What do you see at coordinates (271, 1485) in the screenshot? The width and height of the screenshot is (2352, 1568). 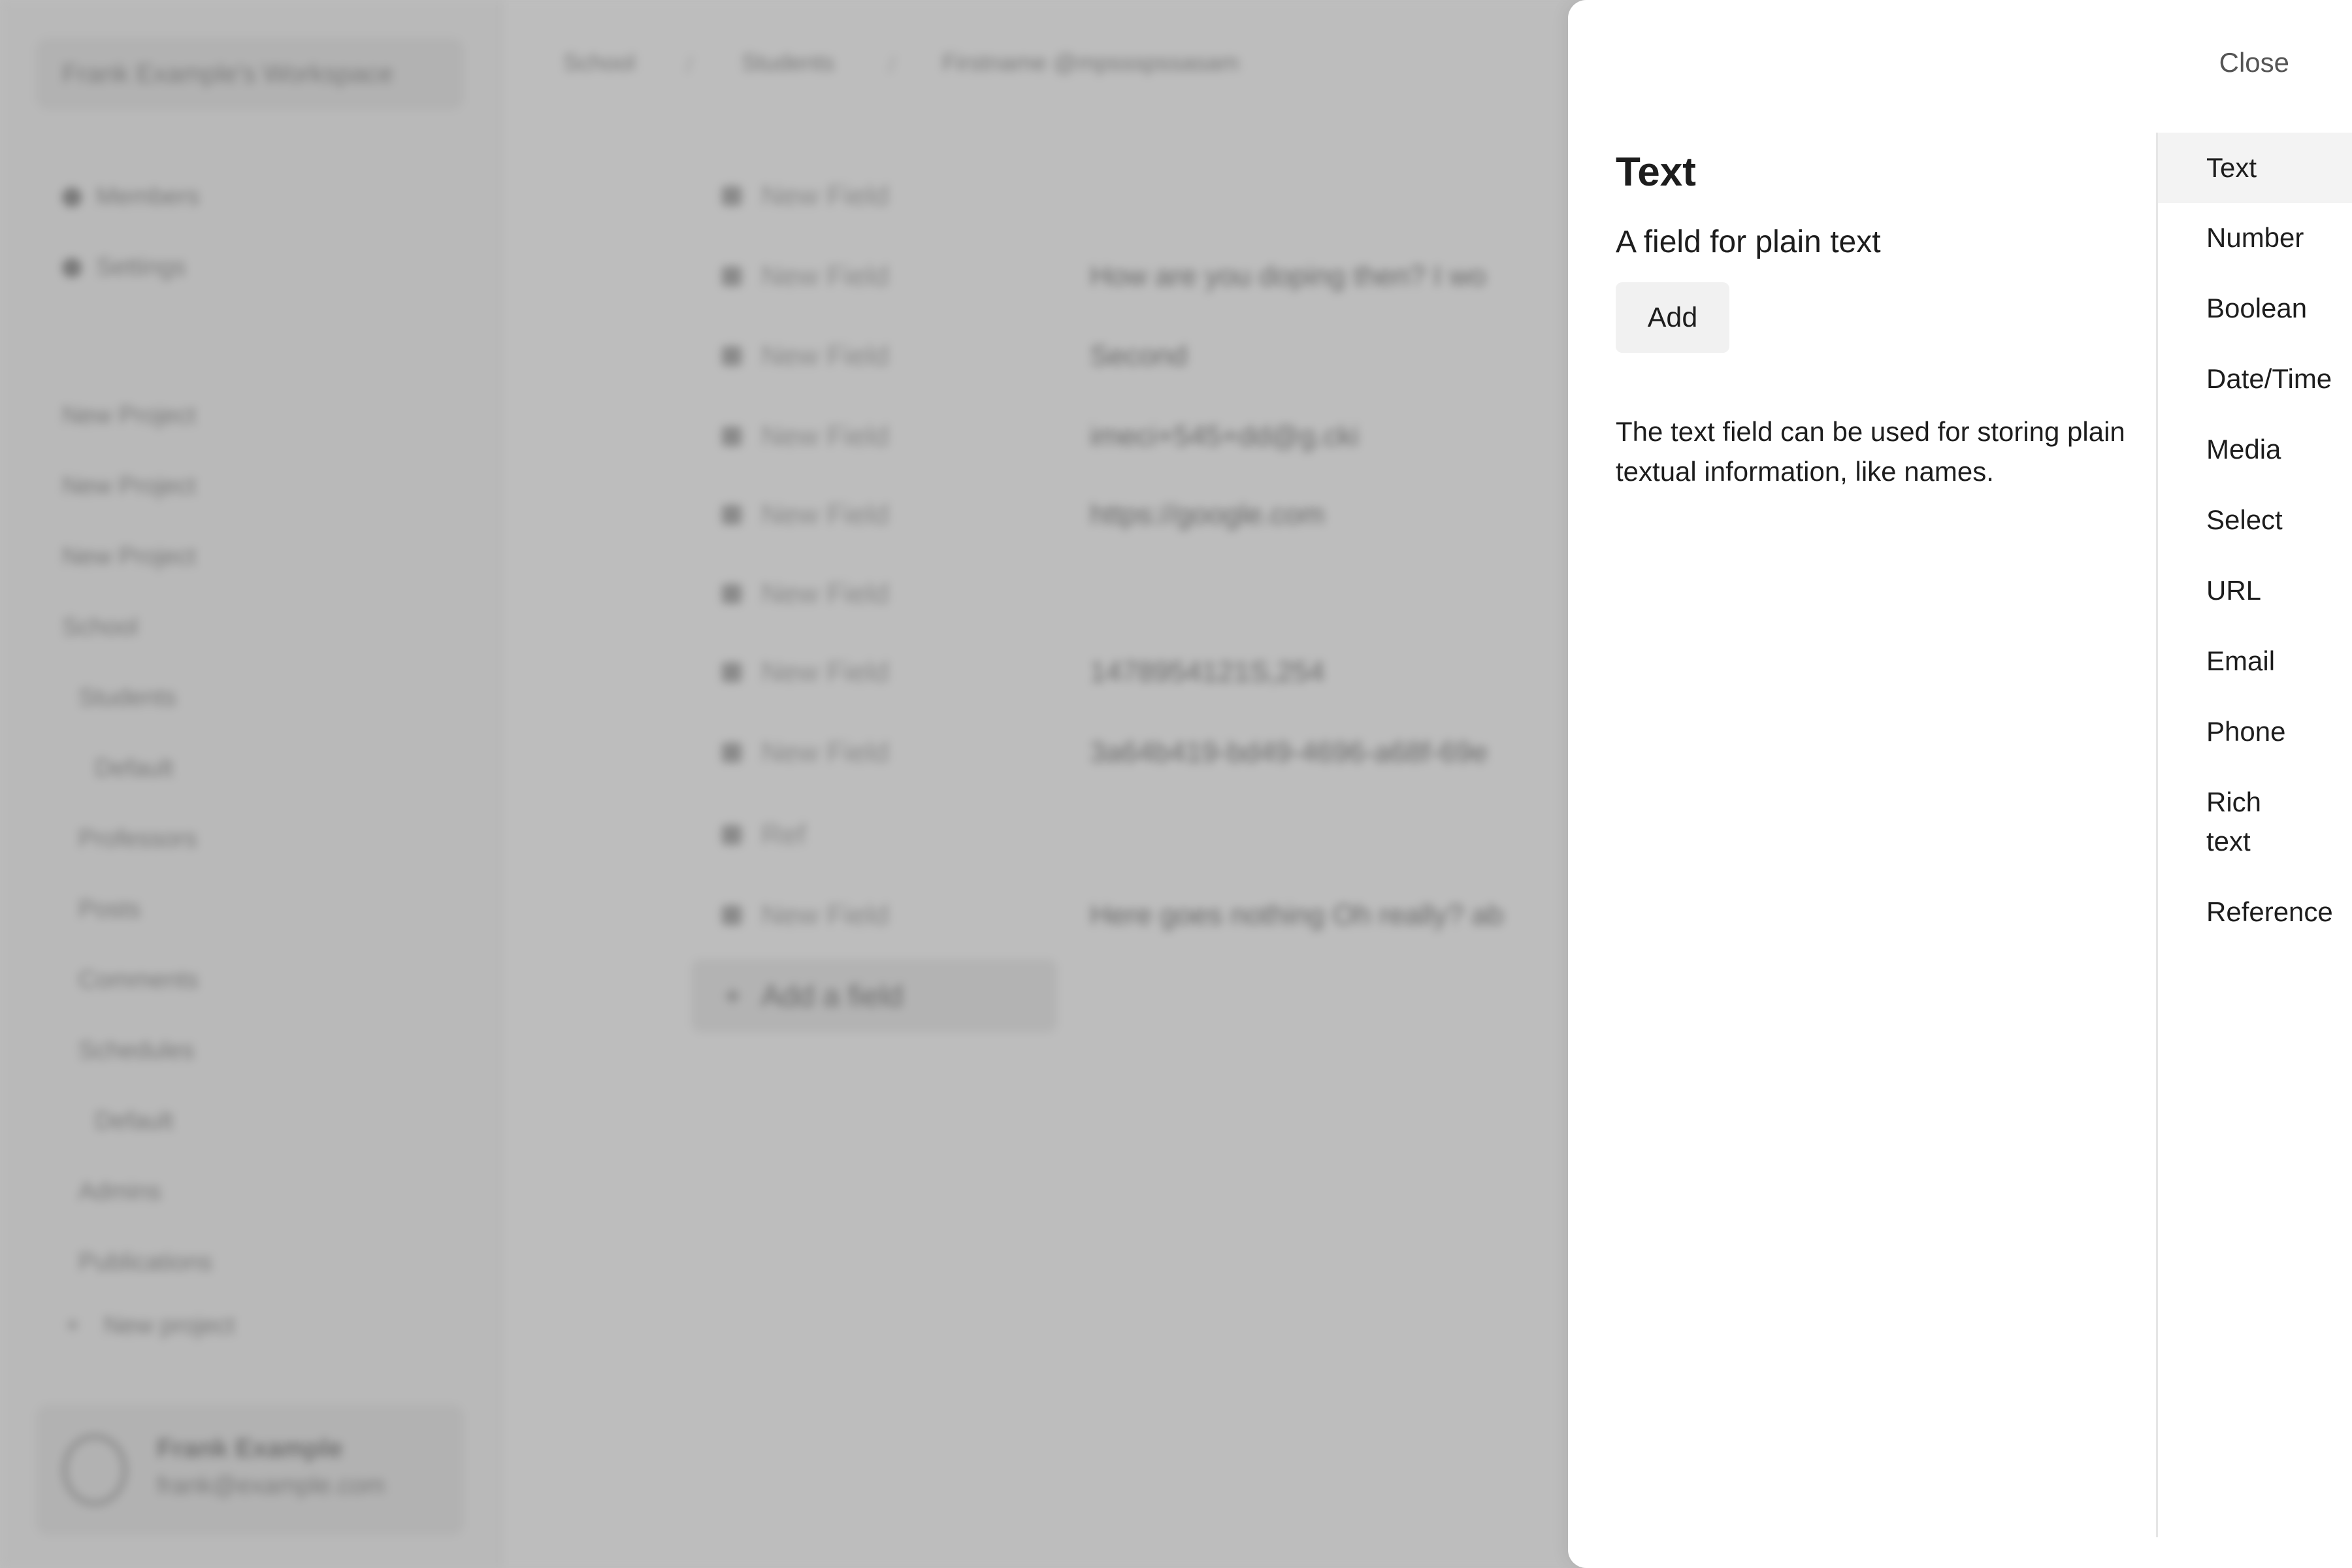 I see `user-email: frank@example.com` at bounding box center [271, 1485].